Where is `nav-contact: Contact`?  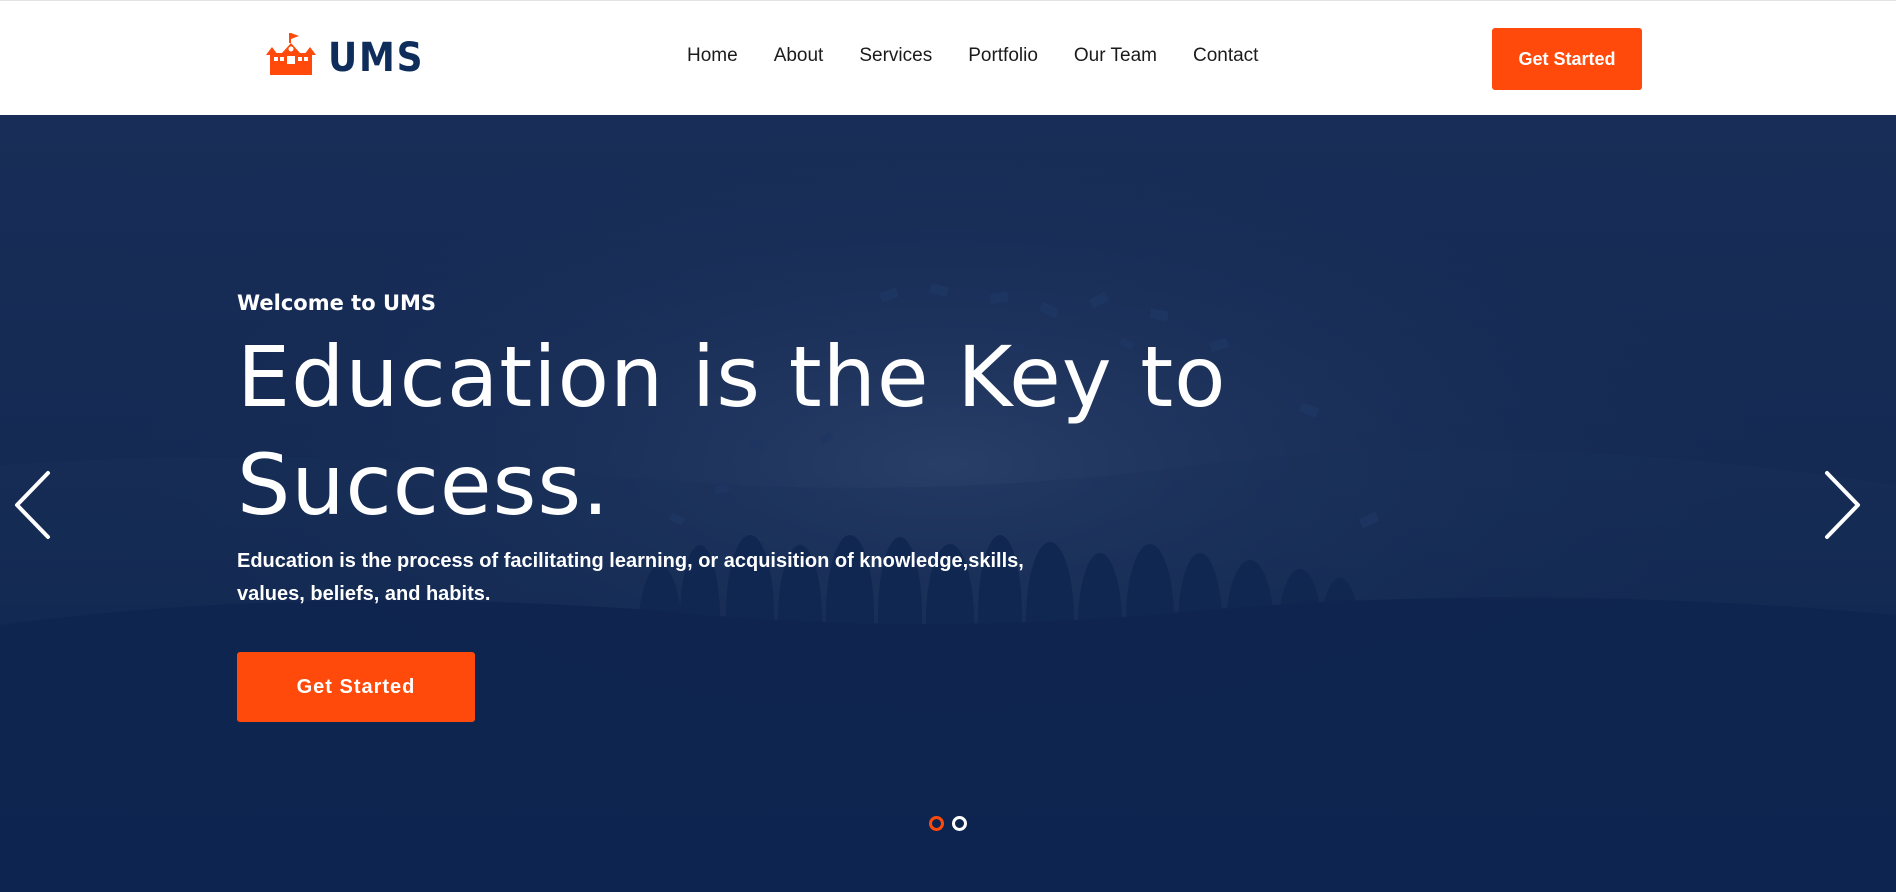 nav-contact: Contact is located at coordinates (1225, 56).